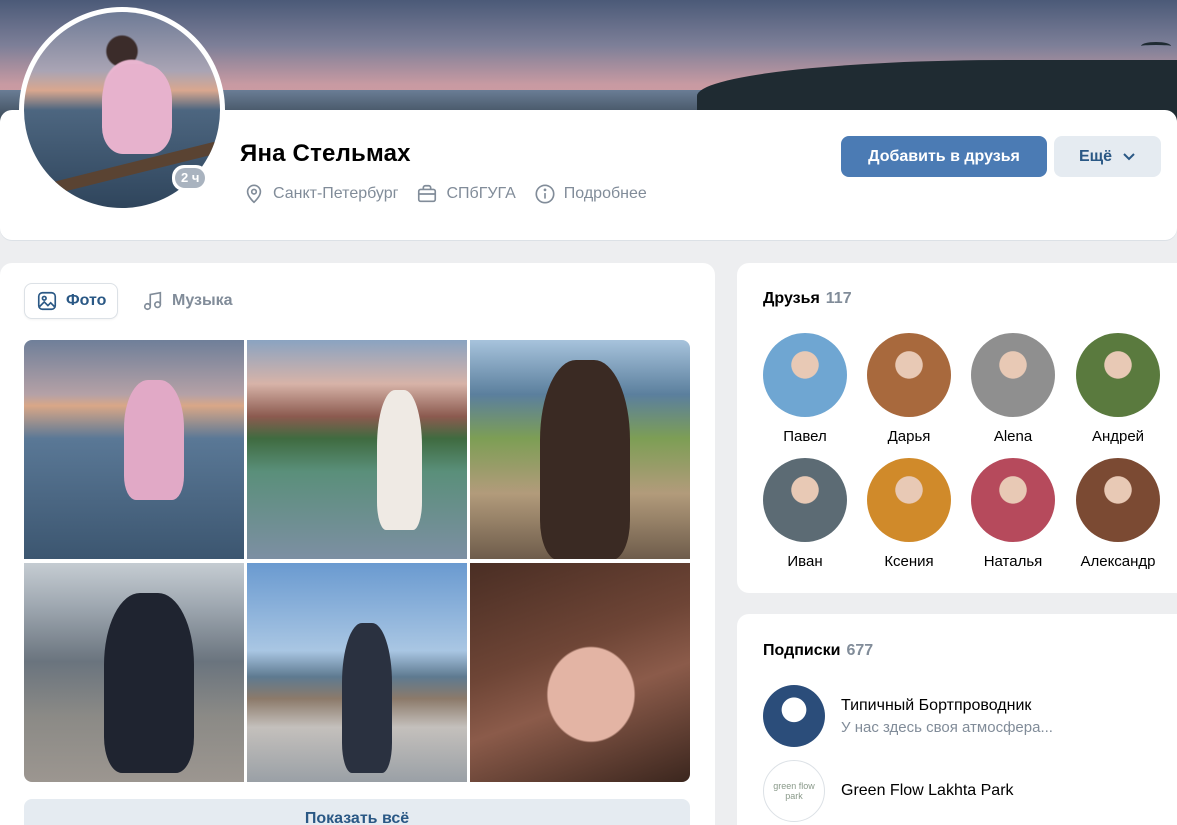  Describe the element at coordinates (838, 298) in the screenshot. I see `friends-count: 117` at that location.